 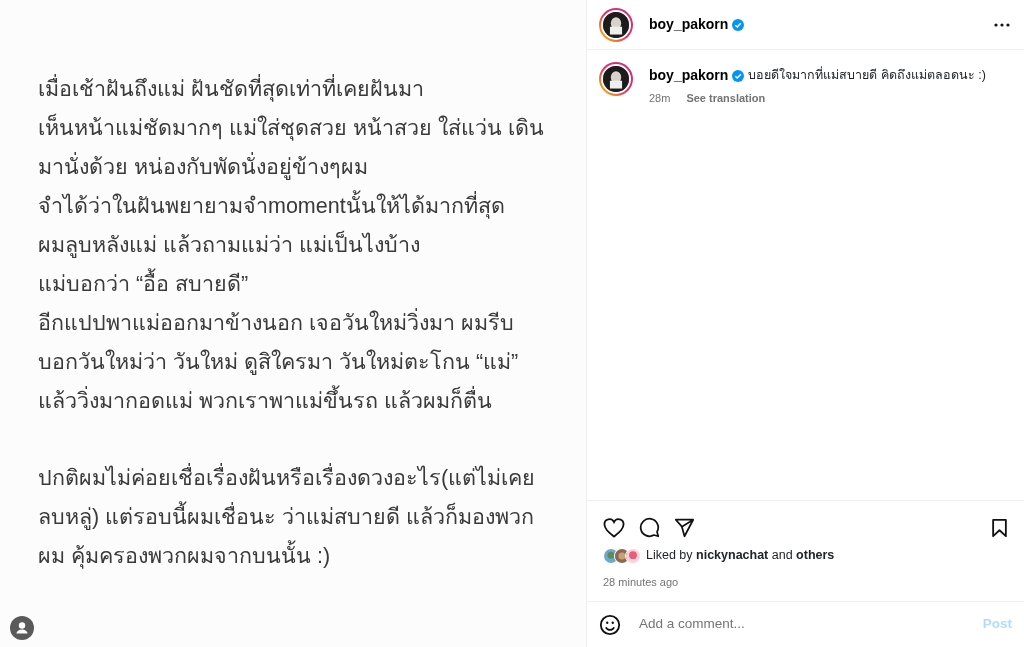 What do you see at coordinates (287, 478) in the screenshot?
I see `post-text-line: ปกติผมไม่ค่อยเชื่อเรื่องฝันหรือเรื่องดวงอะไร(แต่ไม่เคย` at bounding box center [287, 478].